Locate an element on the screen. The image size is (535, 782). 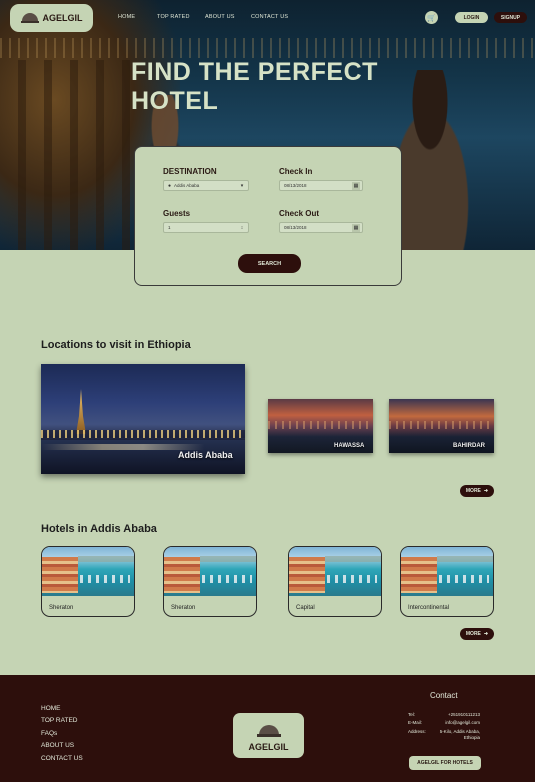
checkin-label: Check In is located at coordinates (296, 171).